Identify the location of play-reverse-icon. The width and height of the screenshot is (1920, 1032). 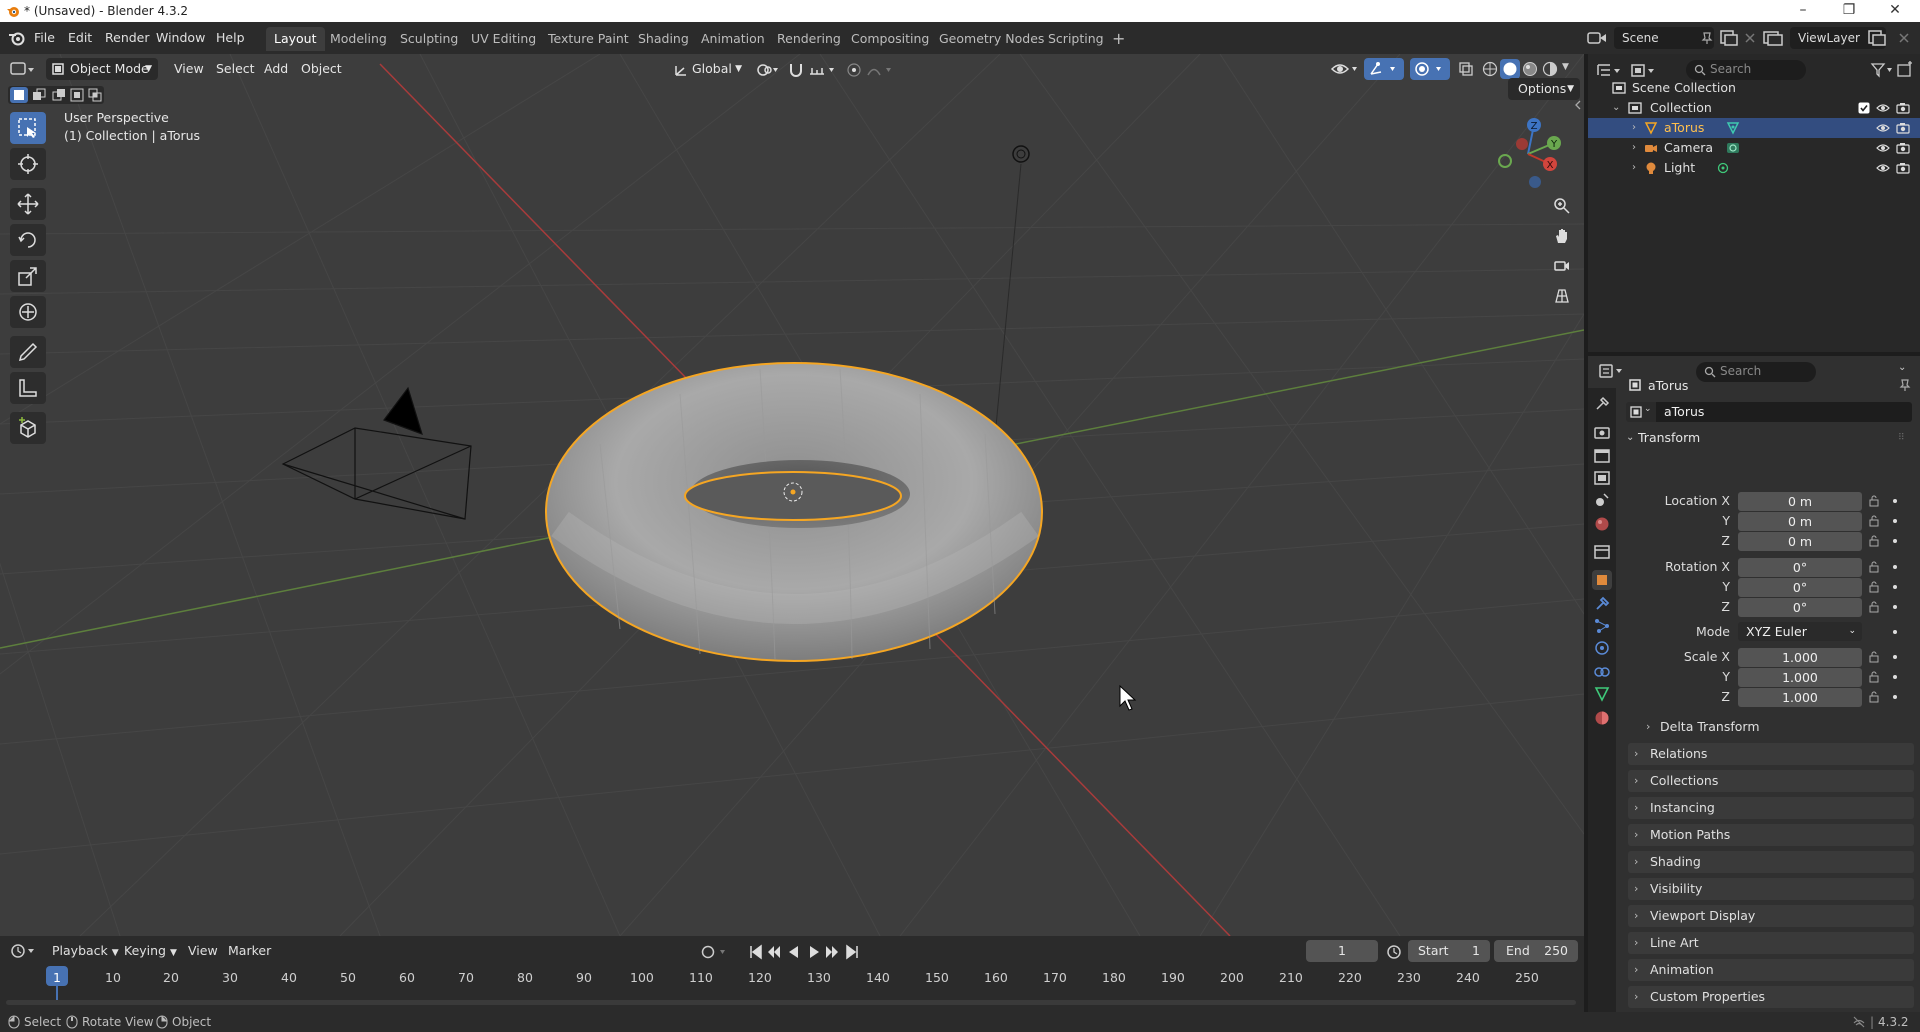
(794, 952).